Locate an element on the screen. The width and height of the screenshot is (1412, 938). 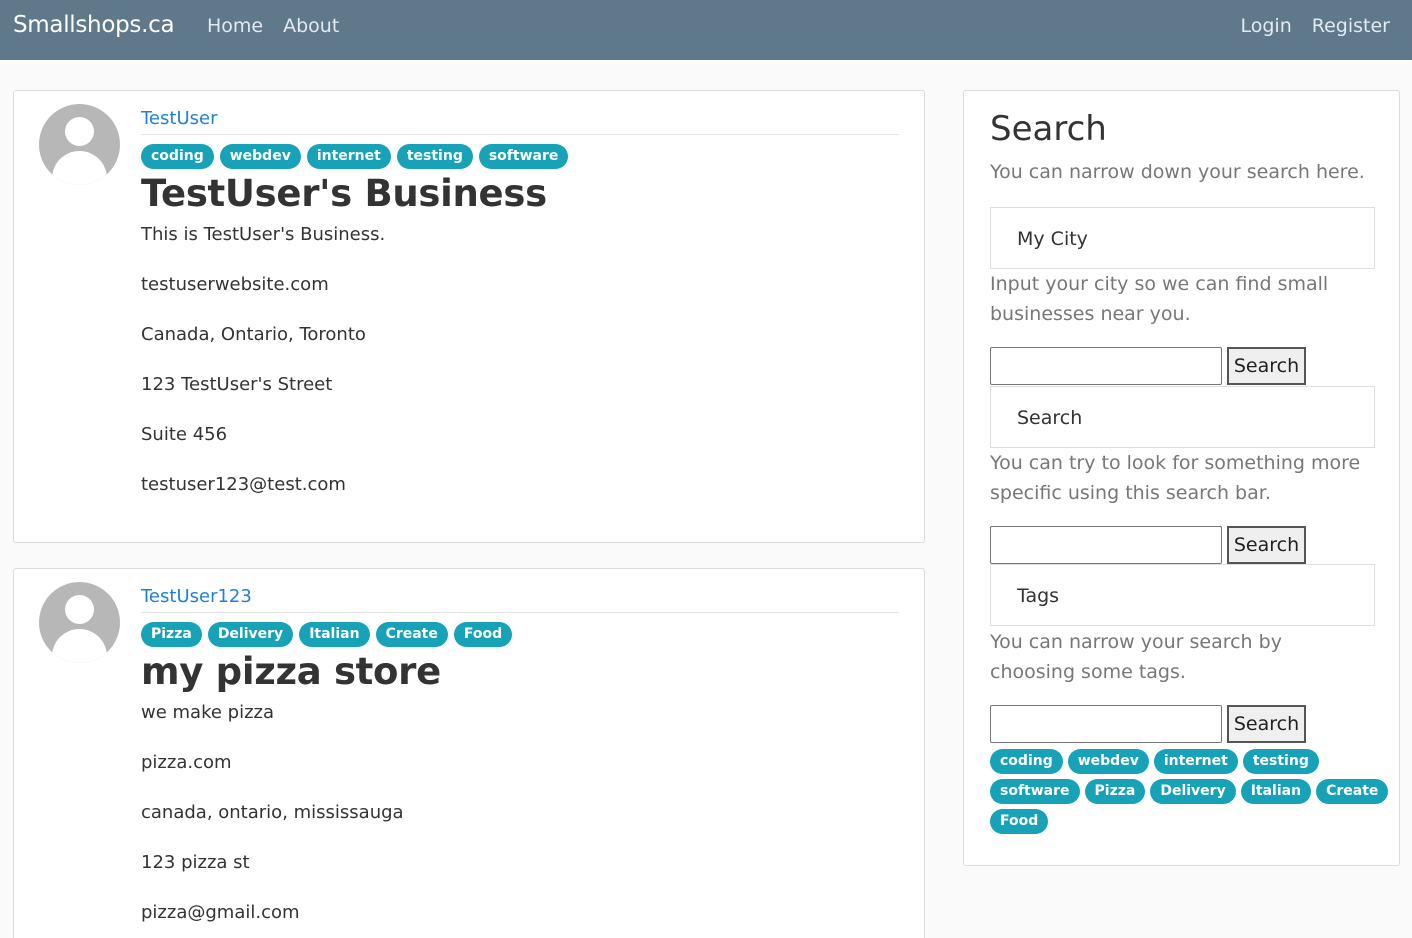
city-search-row: Search is located at coordinates (1148, 366).